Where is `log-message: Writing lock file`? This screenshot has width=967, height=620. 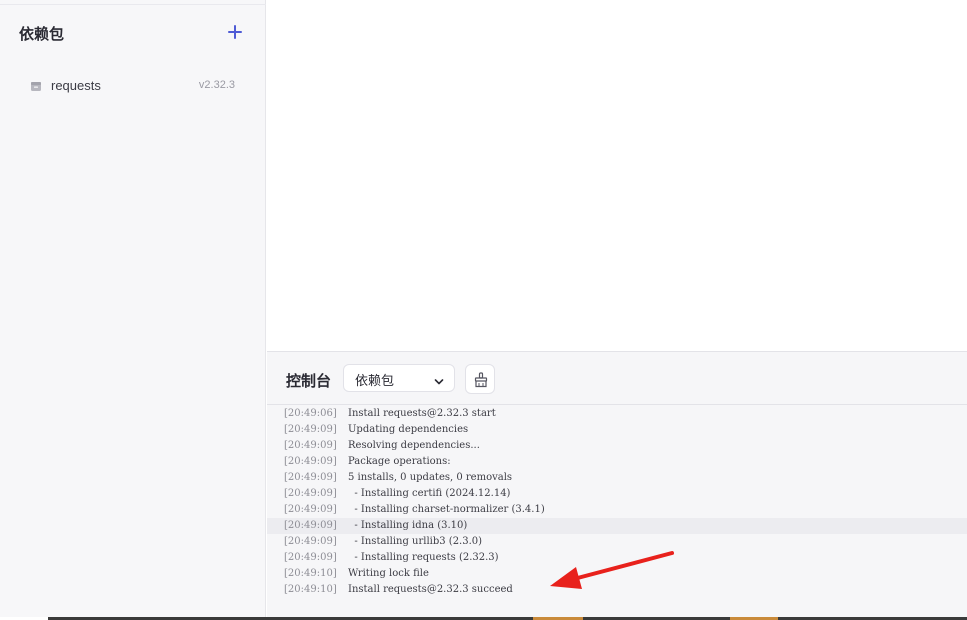 log-message: Writing lock file is located at coordinates (388, 573).